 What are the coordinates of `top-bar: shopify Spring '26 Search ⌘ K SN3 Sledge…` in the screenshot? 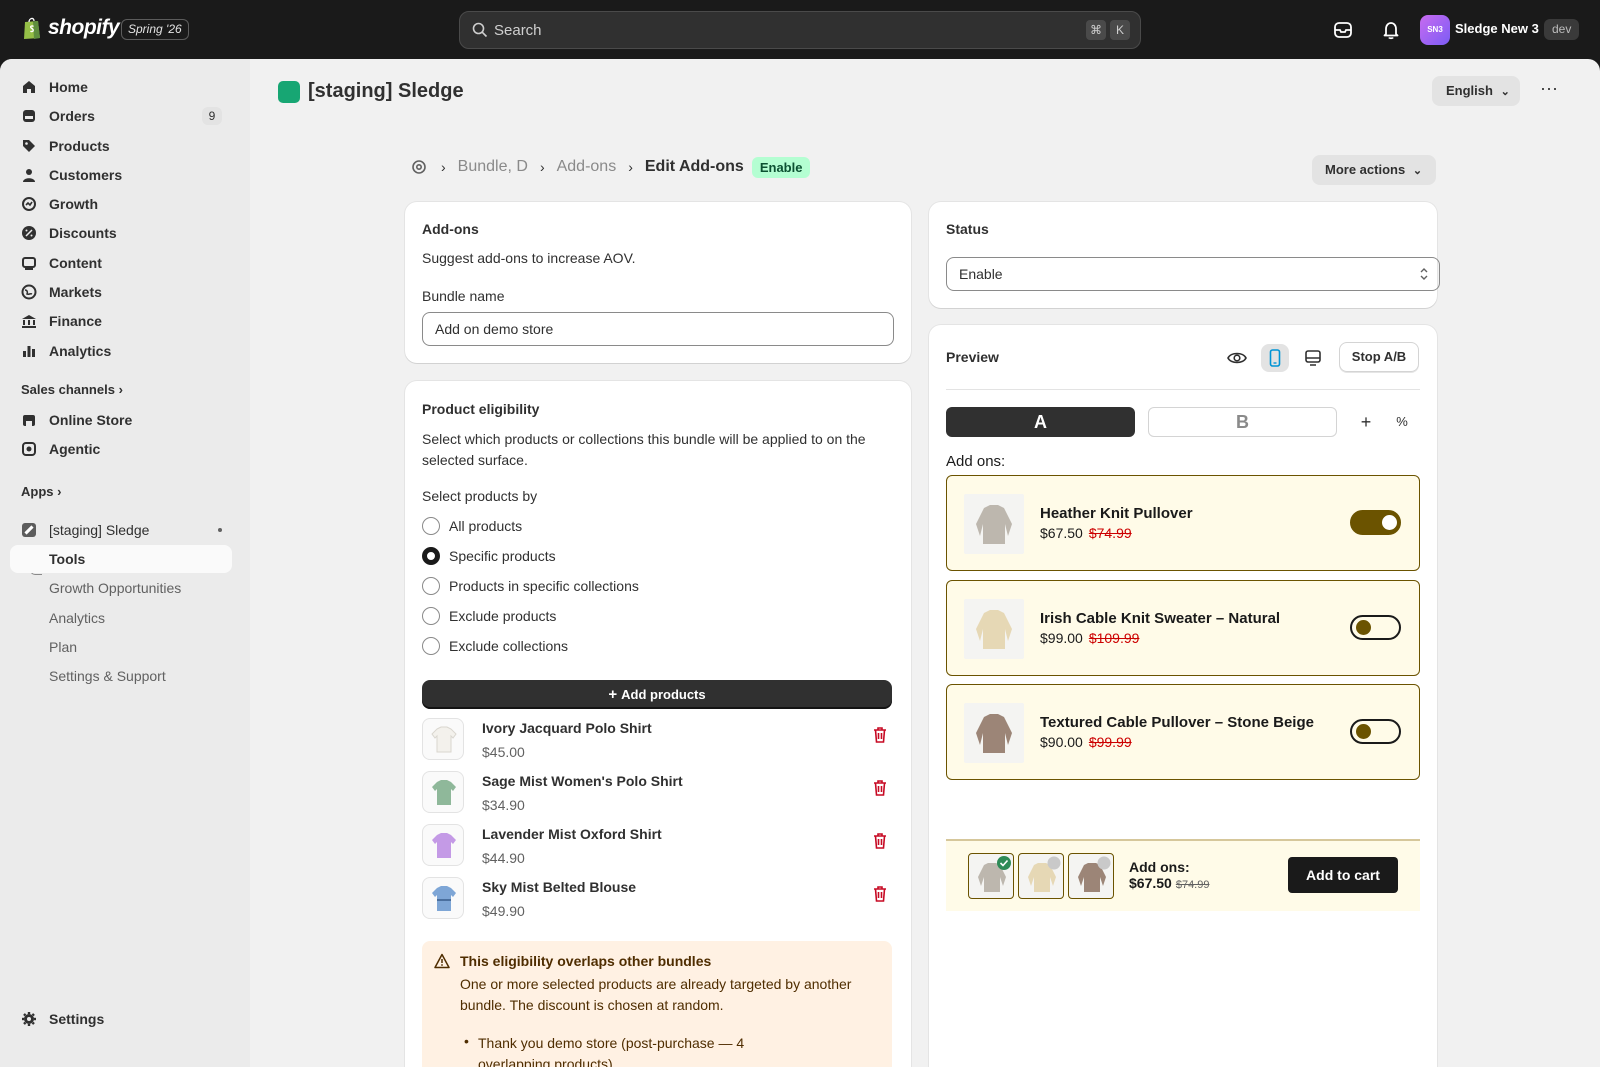 It's located at (800, 29).